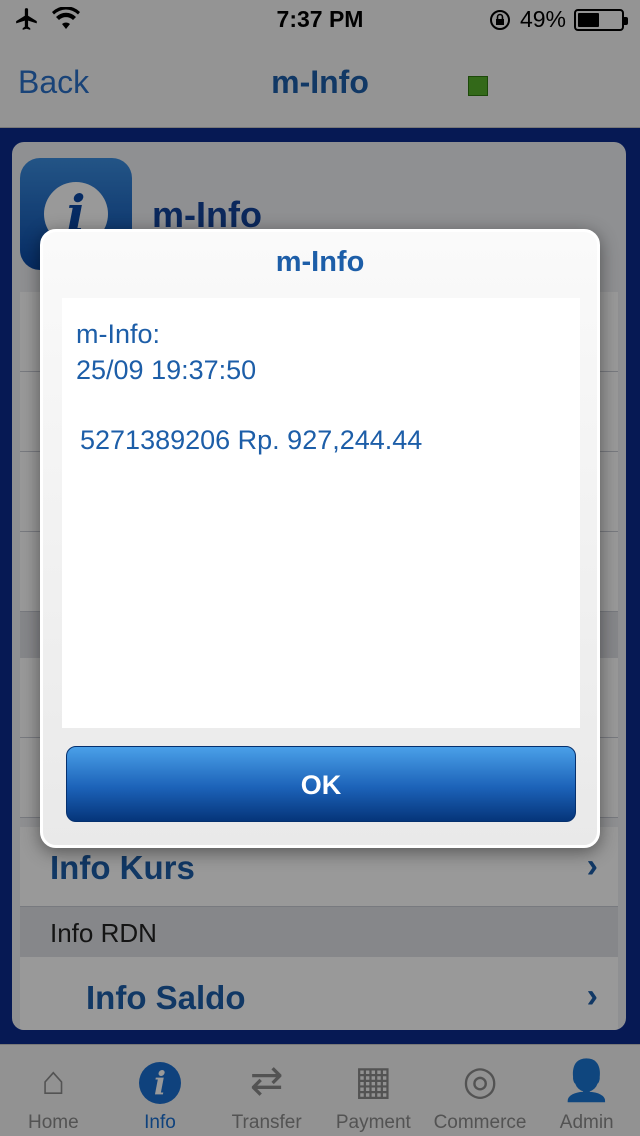  I want to click on ok-button: OK, so click(321, 784).